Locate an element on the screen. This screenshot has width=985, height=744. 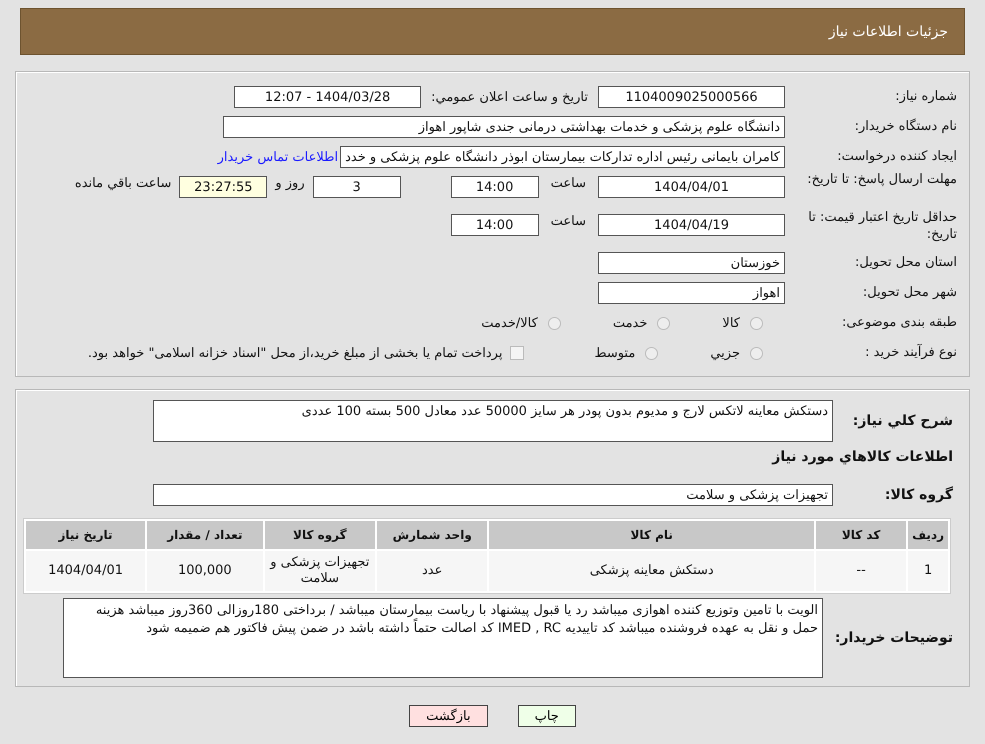
table-cell: 1 is located at coordinates (928, 571).